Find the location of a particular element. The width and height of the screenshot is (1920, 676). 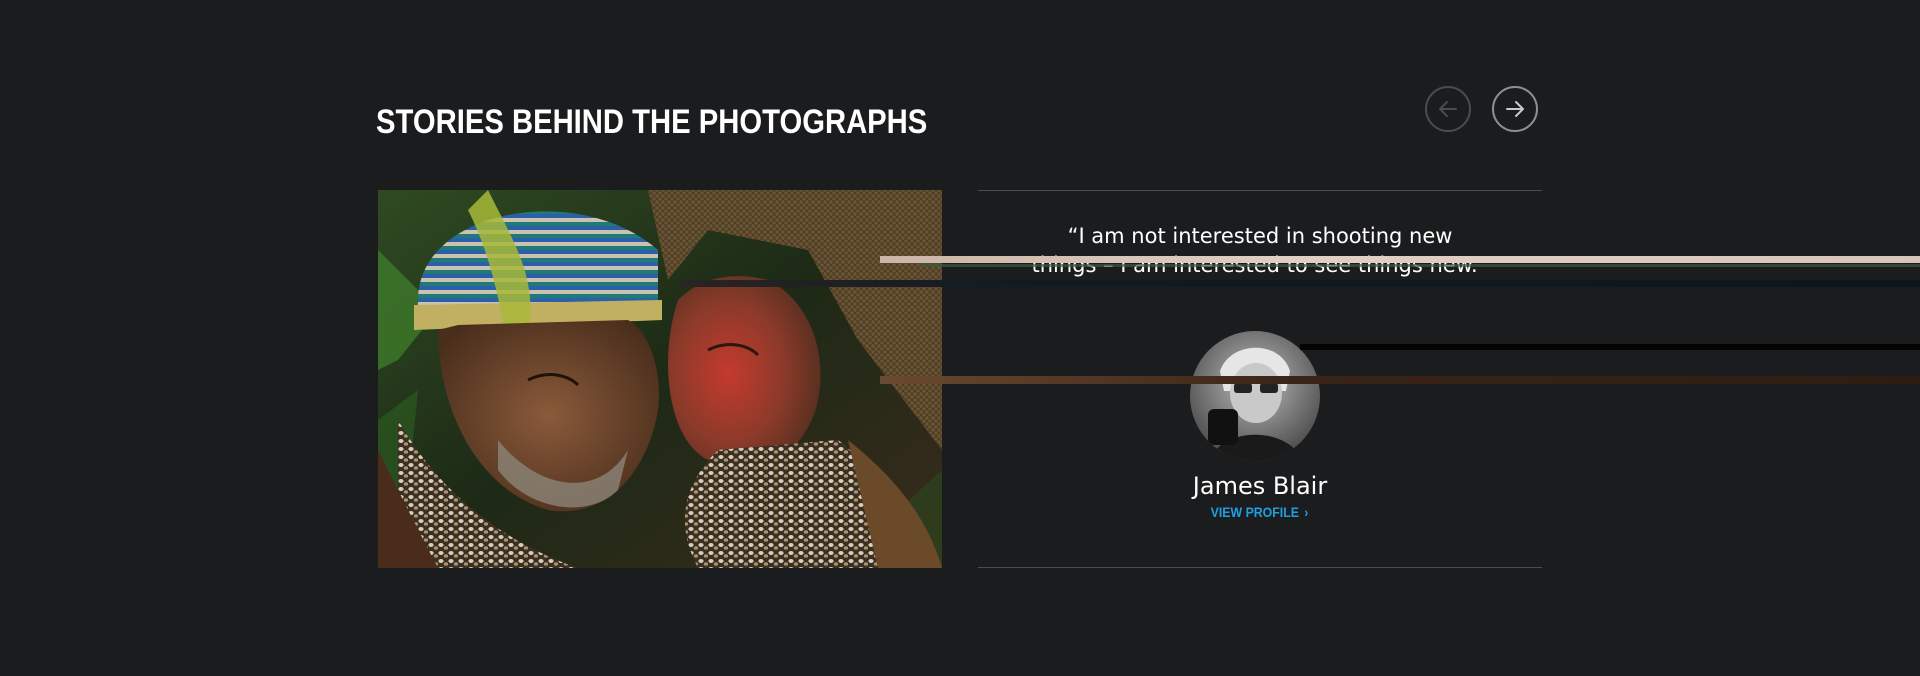

prev-button is located at coordinates (1448, 109).